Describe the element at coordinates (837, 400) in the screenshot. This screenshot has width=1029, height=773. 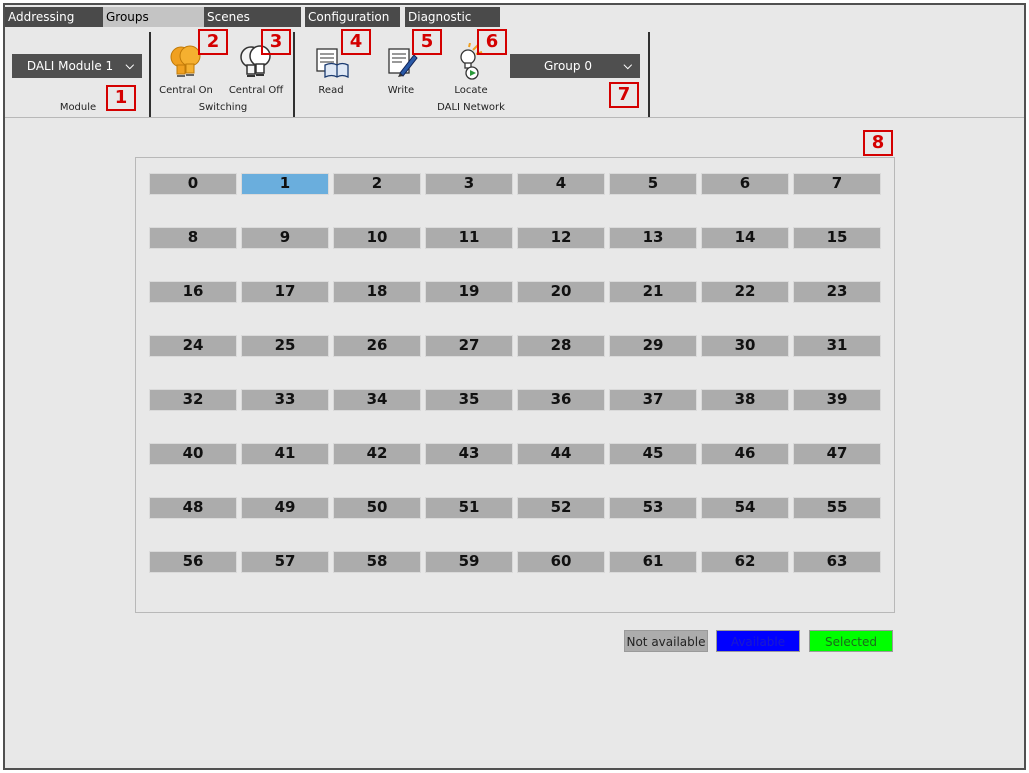
I see `address-cell: 39` at that location.